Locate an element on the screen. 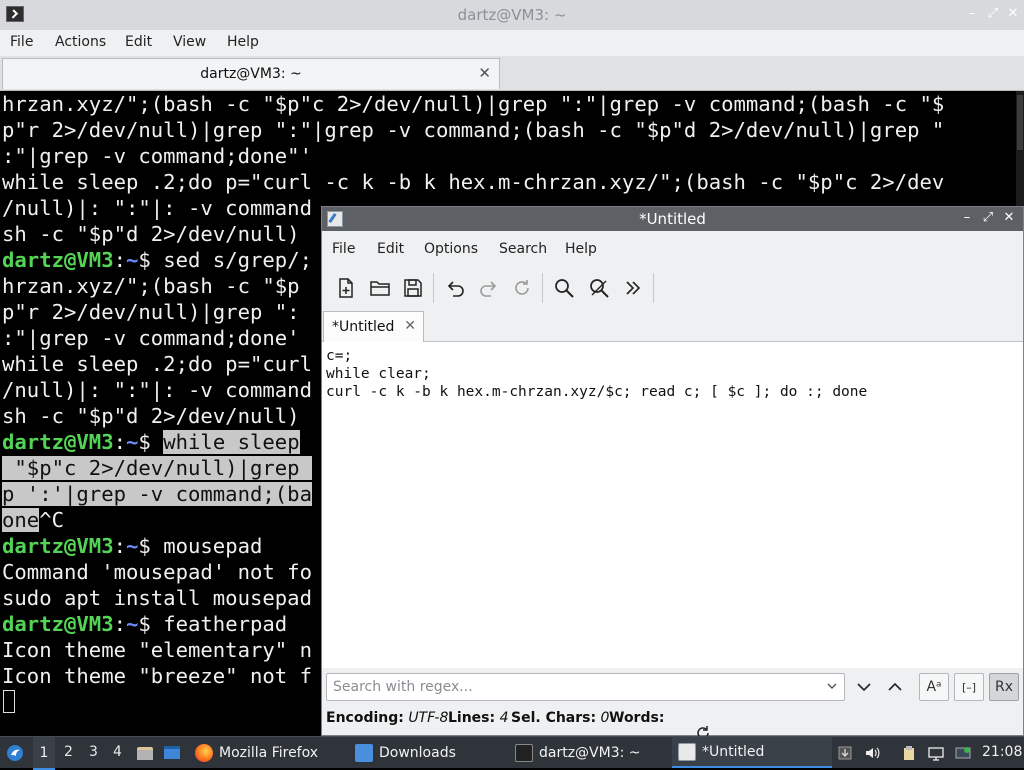  menu-edit: Edit is located at coordinates (138, 42).